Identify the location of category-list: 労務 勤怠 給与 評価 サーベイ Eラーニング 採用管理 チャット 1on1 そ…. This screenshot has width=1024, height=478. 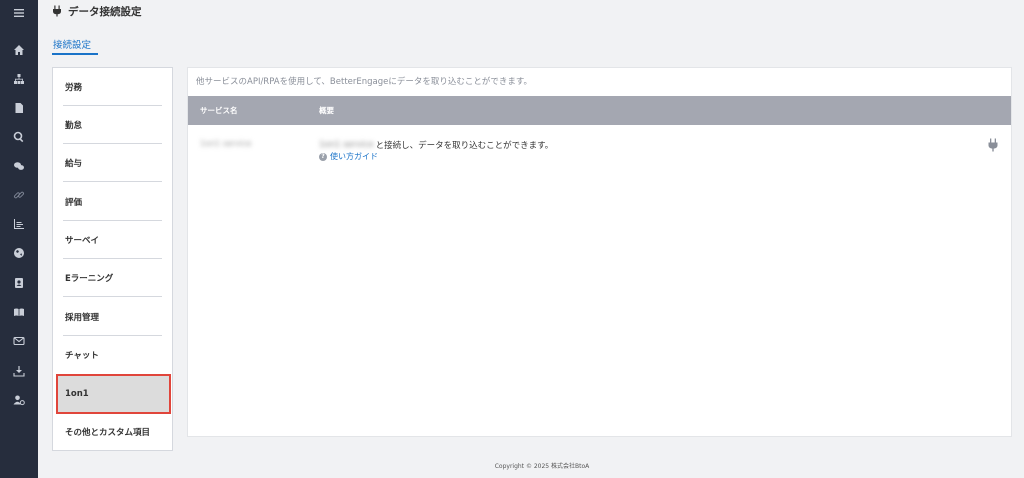
(112, 259).